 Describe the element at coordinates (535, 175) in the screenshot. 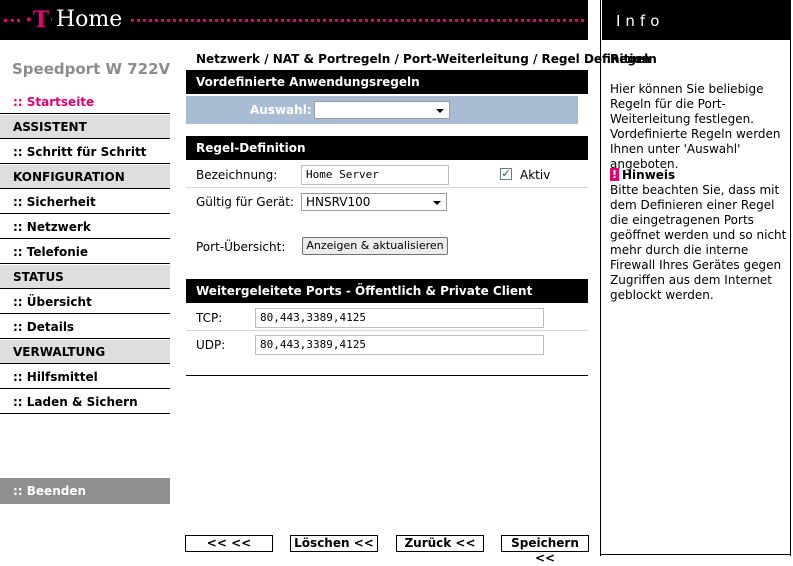

I see `active-label: Aktiv` at that location.